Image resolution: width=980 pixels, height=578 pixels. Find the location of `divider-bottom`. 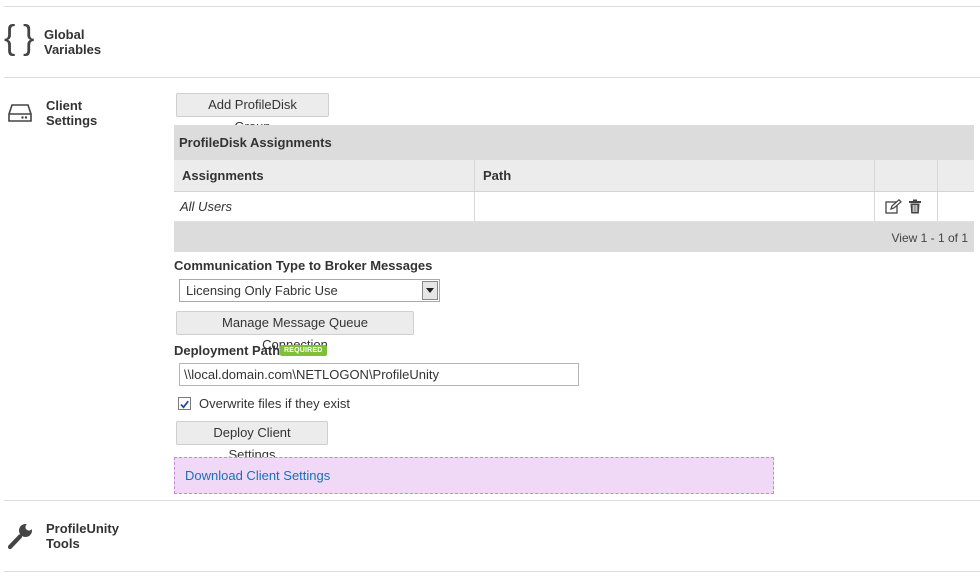

divider-bottom is located at coordinates (492, 571).